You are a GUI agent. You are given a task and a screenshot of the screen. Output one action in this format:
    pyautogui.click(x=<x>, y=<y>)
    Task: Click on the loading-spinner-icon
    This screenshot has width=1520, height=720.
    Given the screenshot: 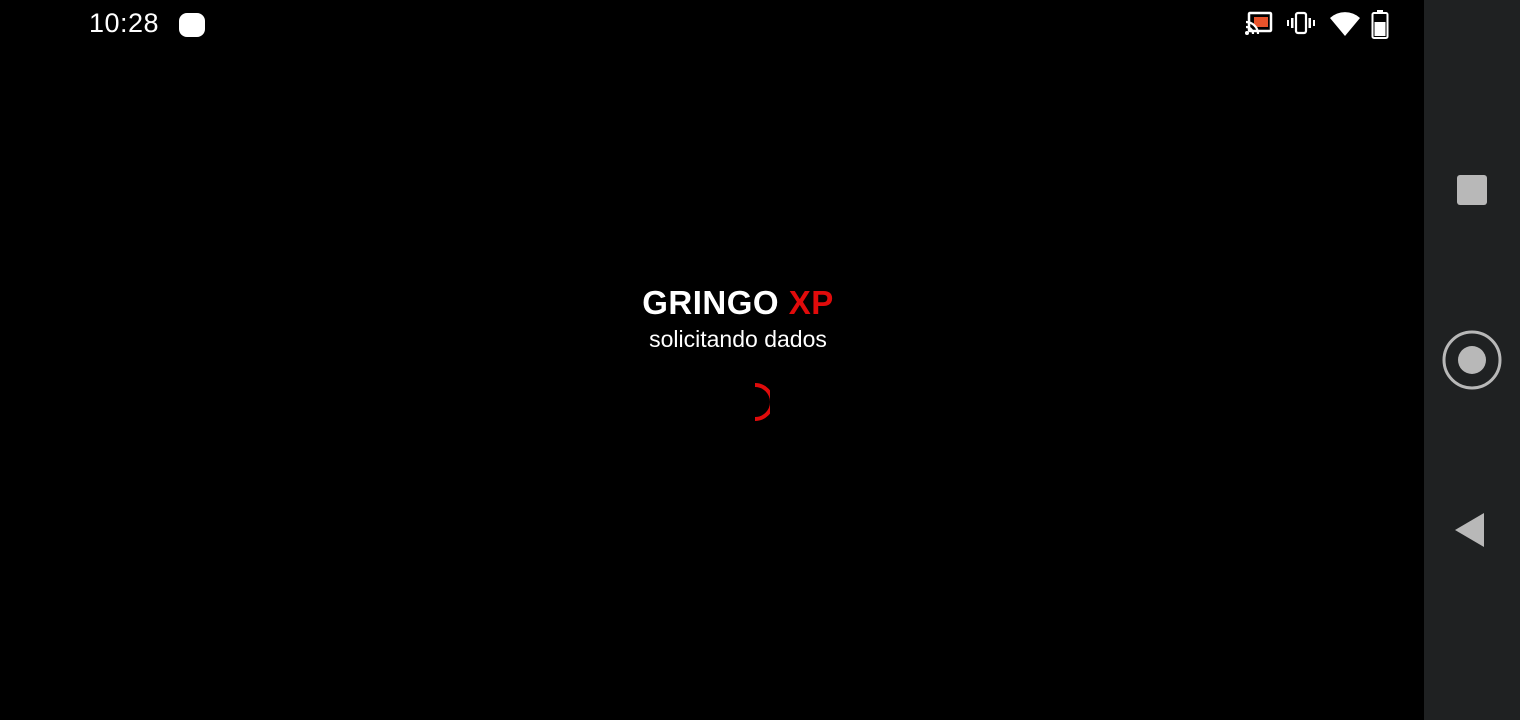 What is the action you would take?
    pyautogui.click(x=752, y=402)
    